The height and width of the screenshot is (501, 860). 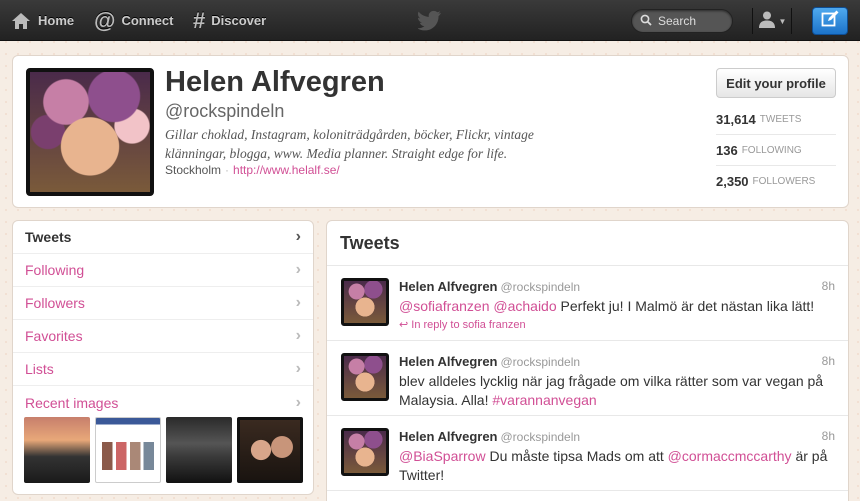 I want to click on profile-name: Helen Alfvegren, so click(x=275, y=82).